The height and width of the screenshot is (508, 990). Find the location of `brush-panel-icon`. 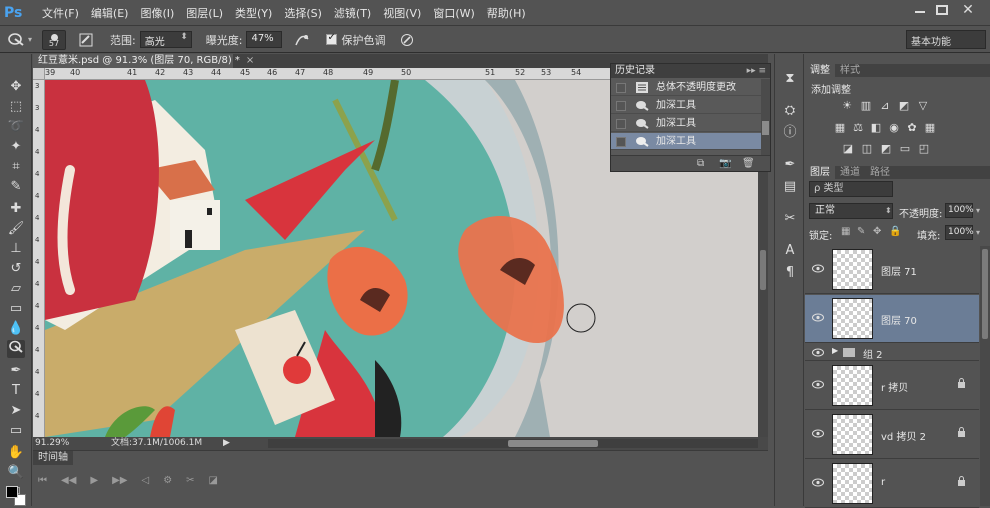

brush-panel-icon is located at coordinates (86, 40).